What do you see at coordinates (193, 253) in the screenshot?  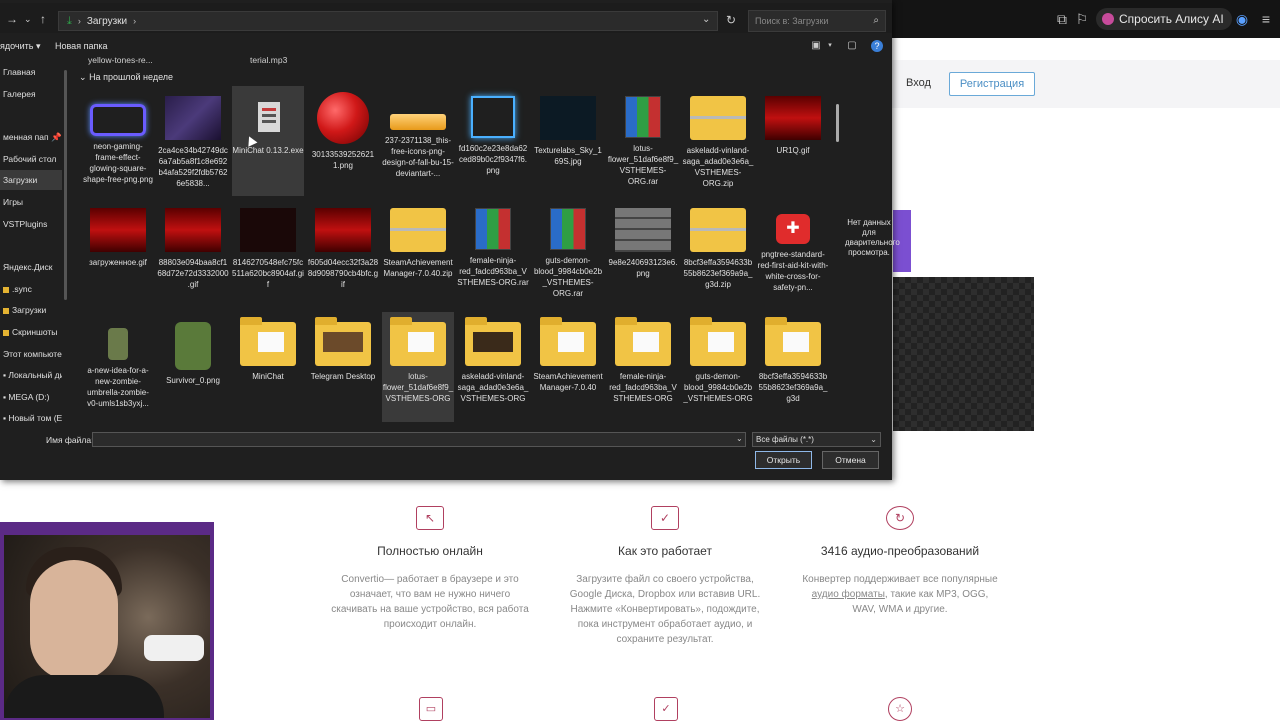 I see `file-item: 88803e094baa8cf168d72e72d3332000.gif` at bounding box center [193, 253].